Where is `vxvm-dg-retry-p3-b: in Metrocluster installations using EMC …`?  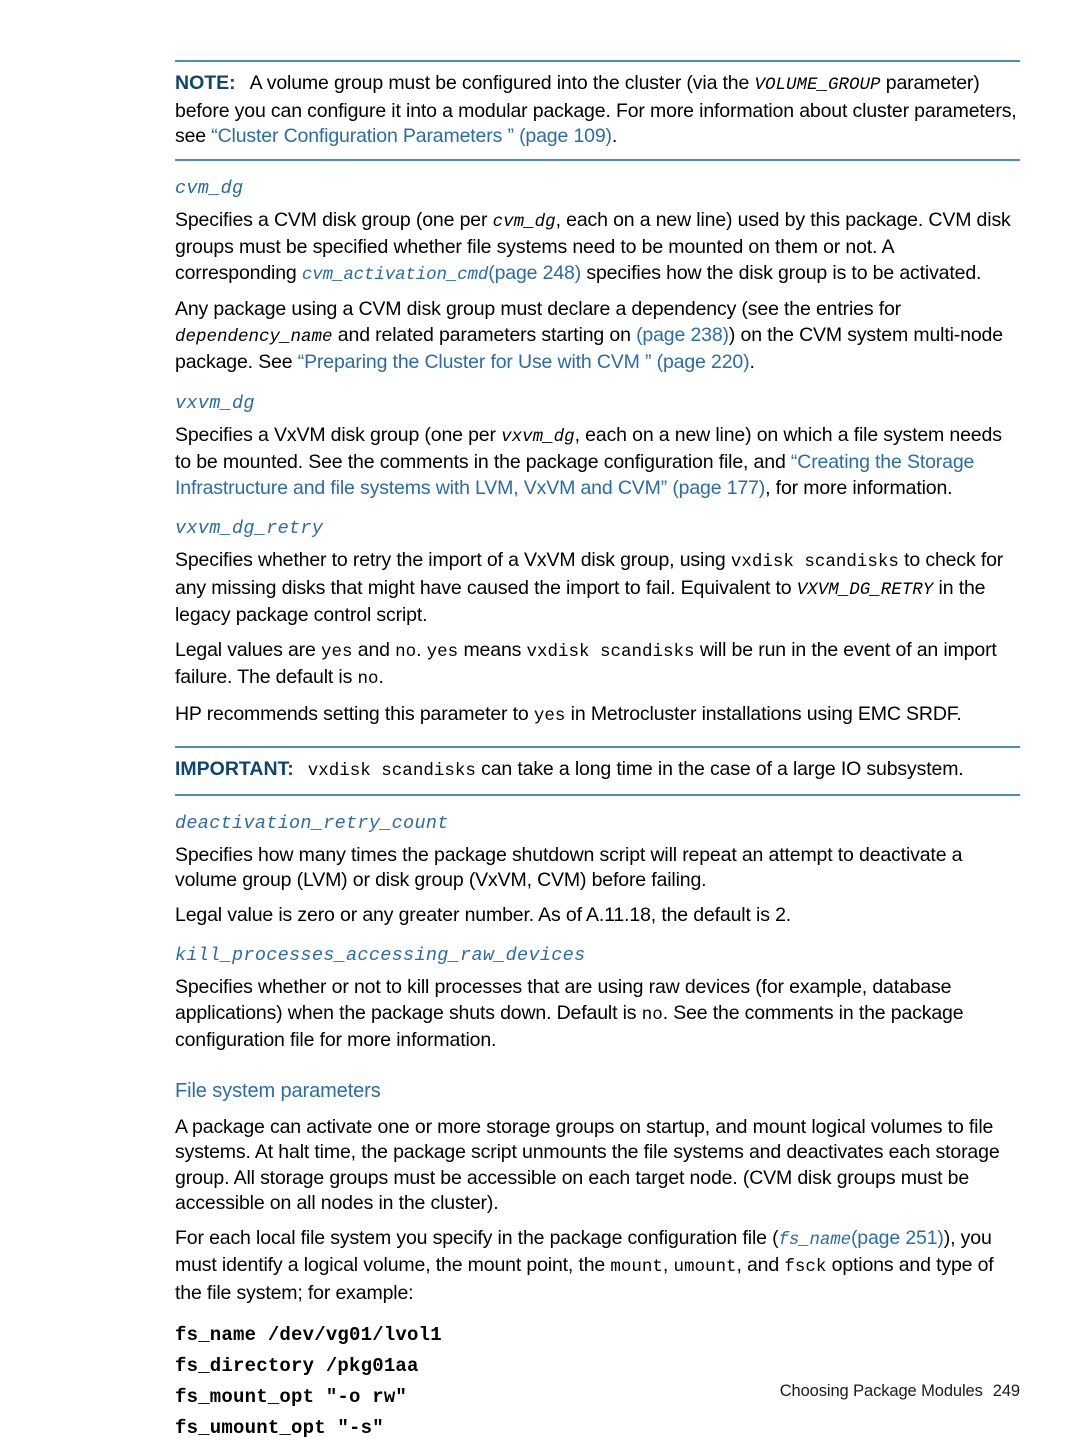
vxvm-dg-retry-p3-b: in Metrocluster installations using EMC … is located at coordinates (763, 713).